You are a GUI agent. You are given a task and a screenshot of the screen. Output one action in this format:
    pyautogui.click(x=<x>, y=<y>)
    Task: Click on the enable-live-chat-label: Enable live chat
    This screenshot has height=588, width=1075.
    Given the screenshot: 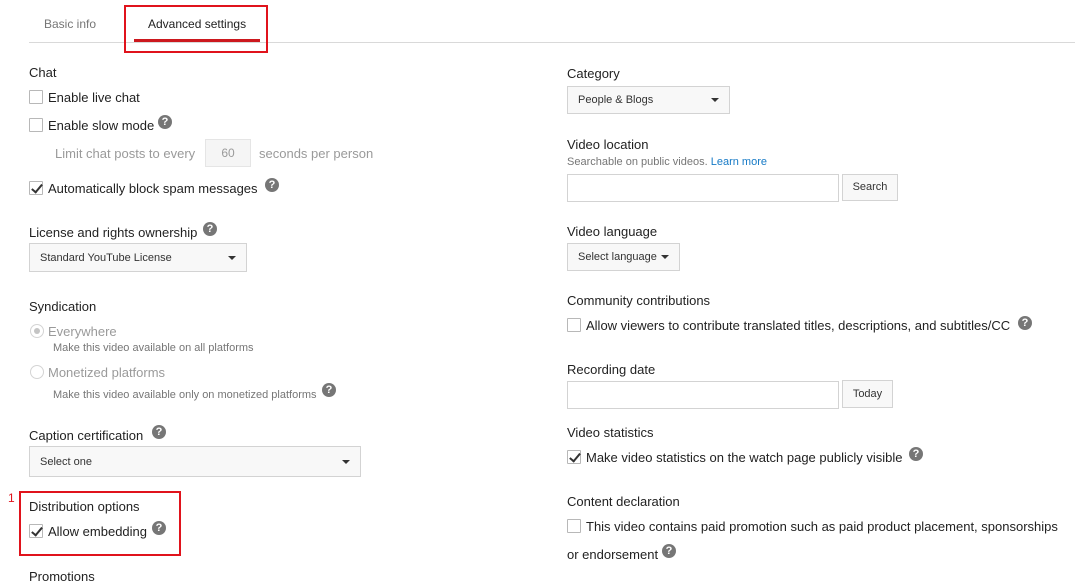 What is the action you would take?
    pyautogui.click(x=94, y=97)
    